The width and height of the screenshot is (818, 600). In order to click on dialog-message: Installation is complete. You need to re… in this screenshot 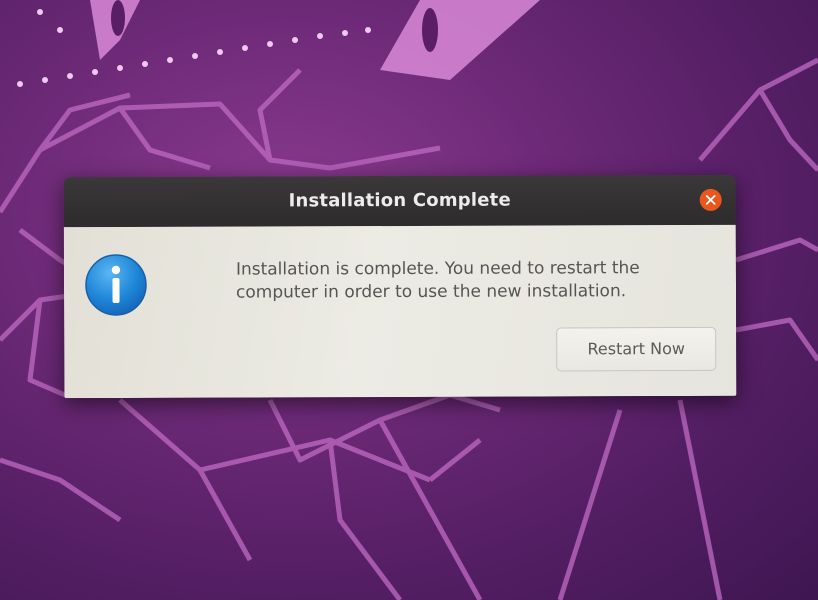, I will do `click(471, 281)`.